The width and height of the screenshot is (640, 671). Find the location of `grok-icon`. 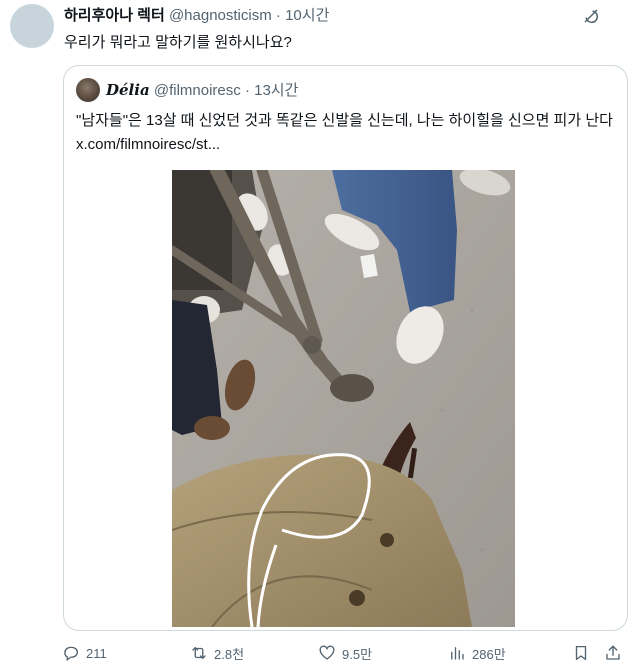

grok-icon is located at coordinates (591, 16).